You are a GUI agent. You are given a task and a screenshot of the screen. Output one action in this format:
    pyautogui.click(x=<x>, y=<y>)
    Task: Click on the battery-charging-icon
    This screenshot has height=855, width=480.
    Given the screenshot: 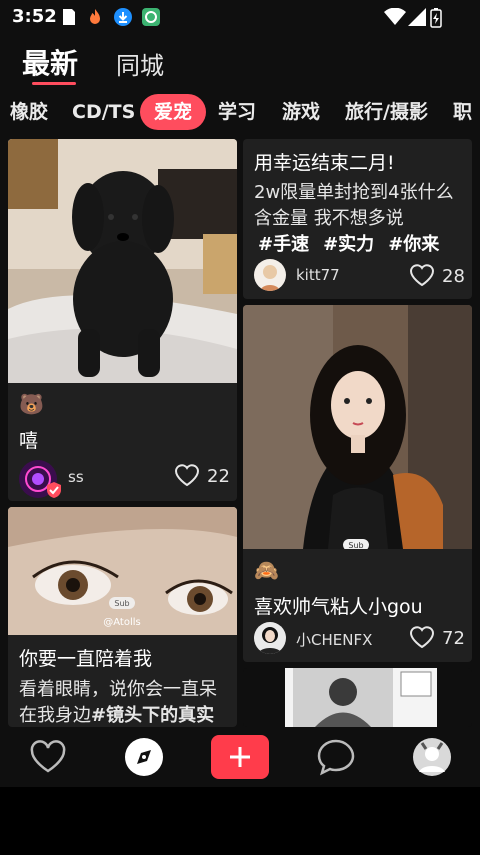 What is the action you would take?
    pyautogui.click(x=436, y=18)
    